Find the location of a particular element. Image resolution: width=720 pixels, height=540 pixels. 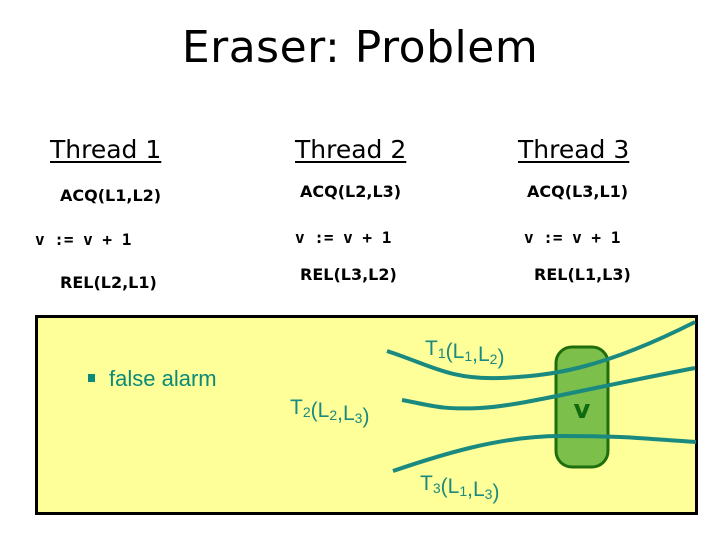

thread-3-path is located at coordinates (544, 453).